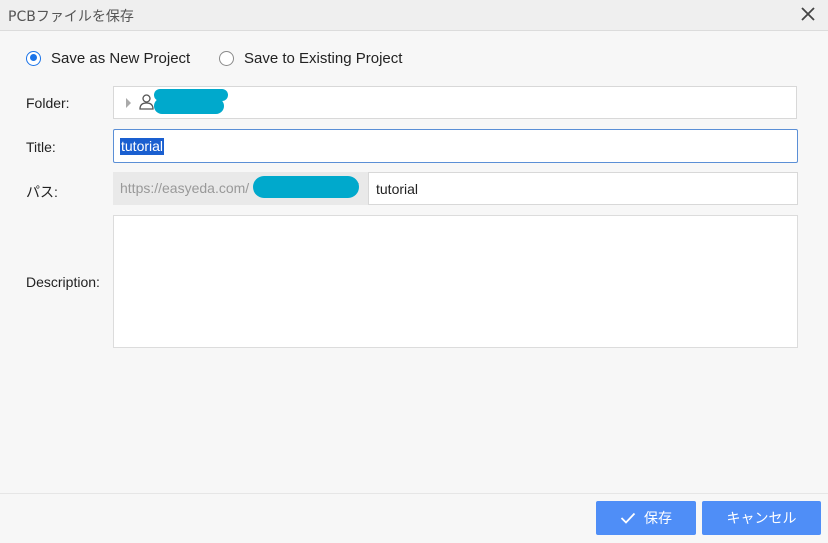  I want to click on check-icon, so click(628, 518).